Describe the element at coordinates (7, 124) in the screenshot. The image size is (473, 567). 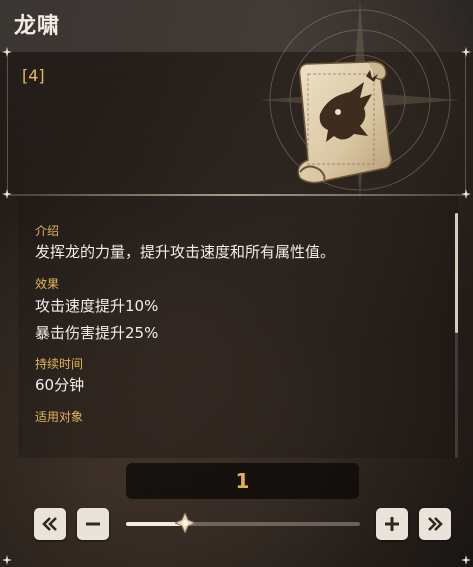
I see `frame-line-left` at that location.